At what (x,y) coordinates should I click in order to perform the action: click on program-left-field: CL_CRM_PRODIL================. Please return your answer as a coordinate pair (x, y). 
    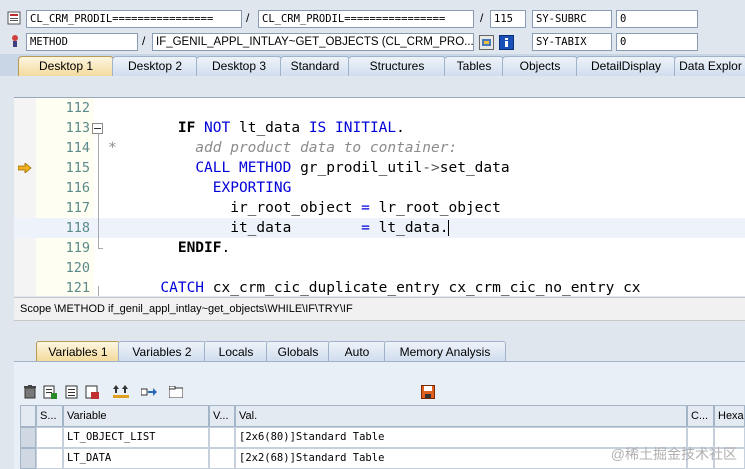
    Looking at the image, I should click on (134, 19).